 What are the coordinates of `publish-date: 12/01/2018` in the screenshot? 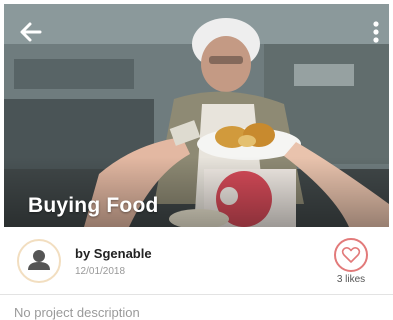 It's located at (100, 271).